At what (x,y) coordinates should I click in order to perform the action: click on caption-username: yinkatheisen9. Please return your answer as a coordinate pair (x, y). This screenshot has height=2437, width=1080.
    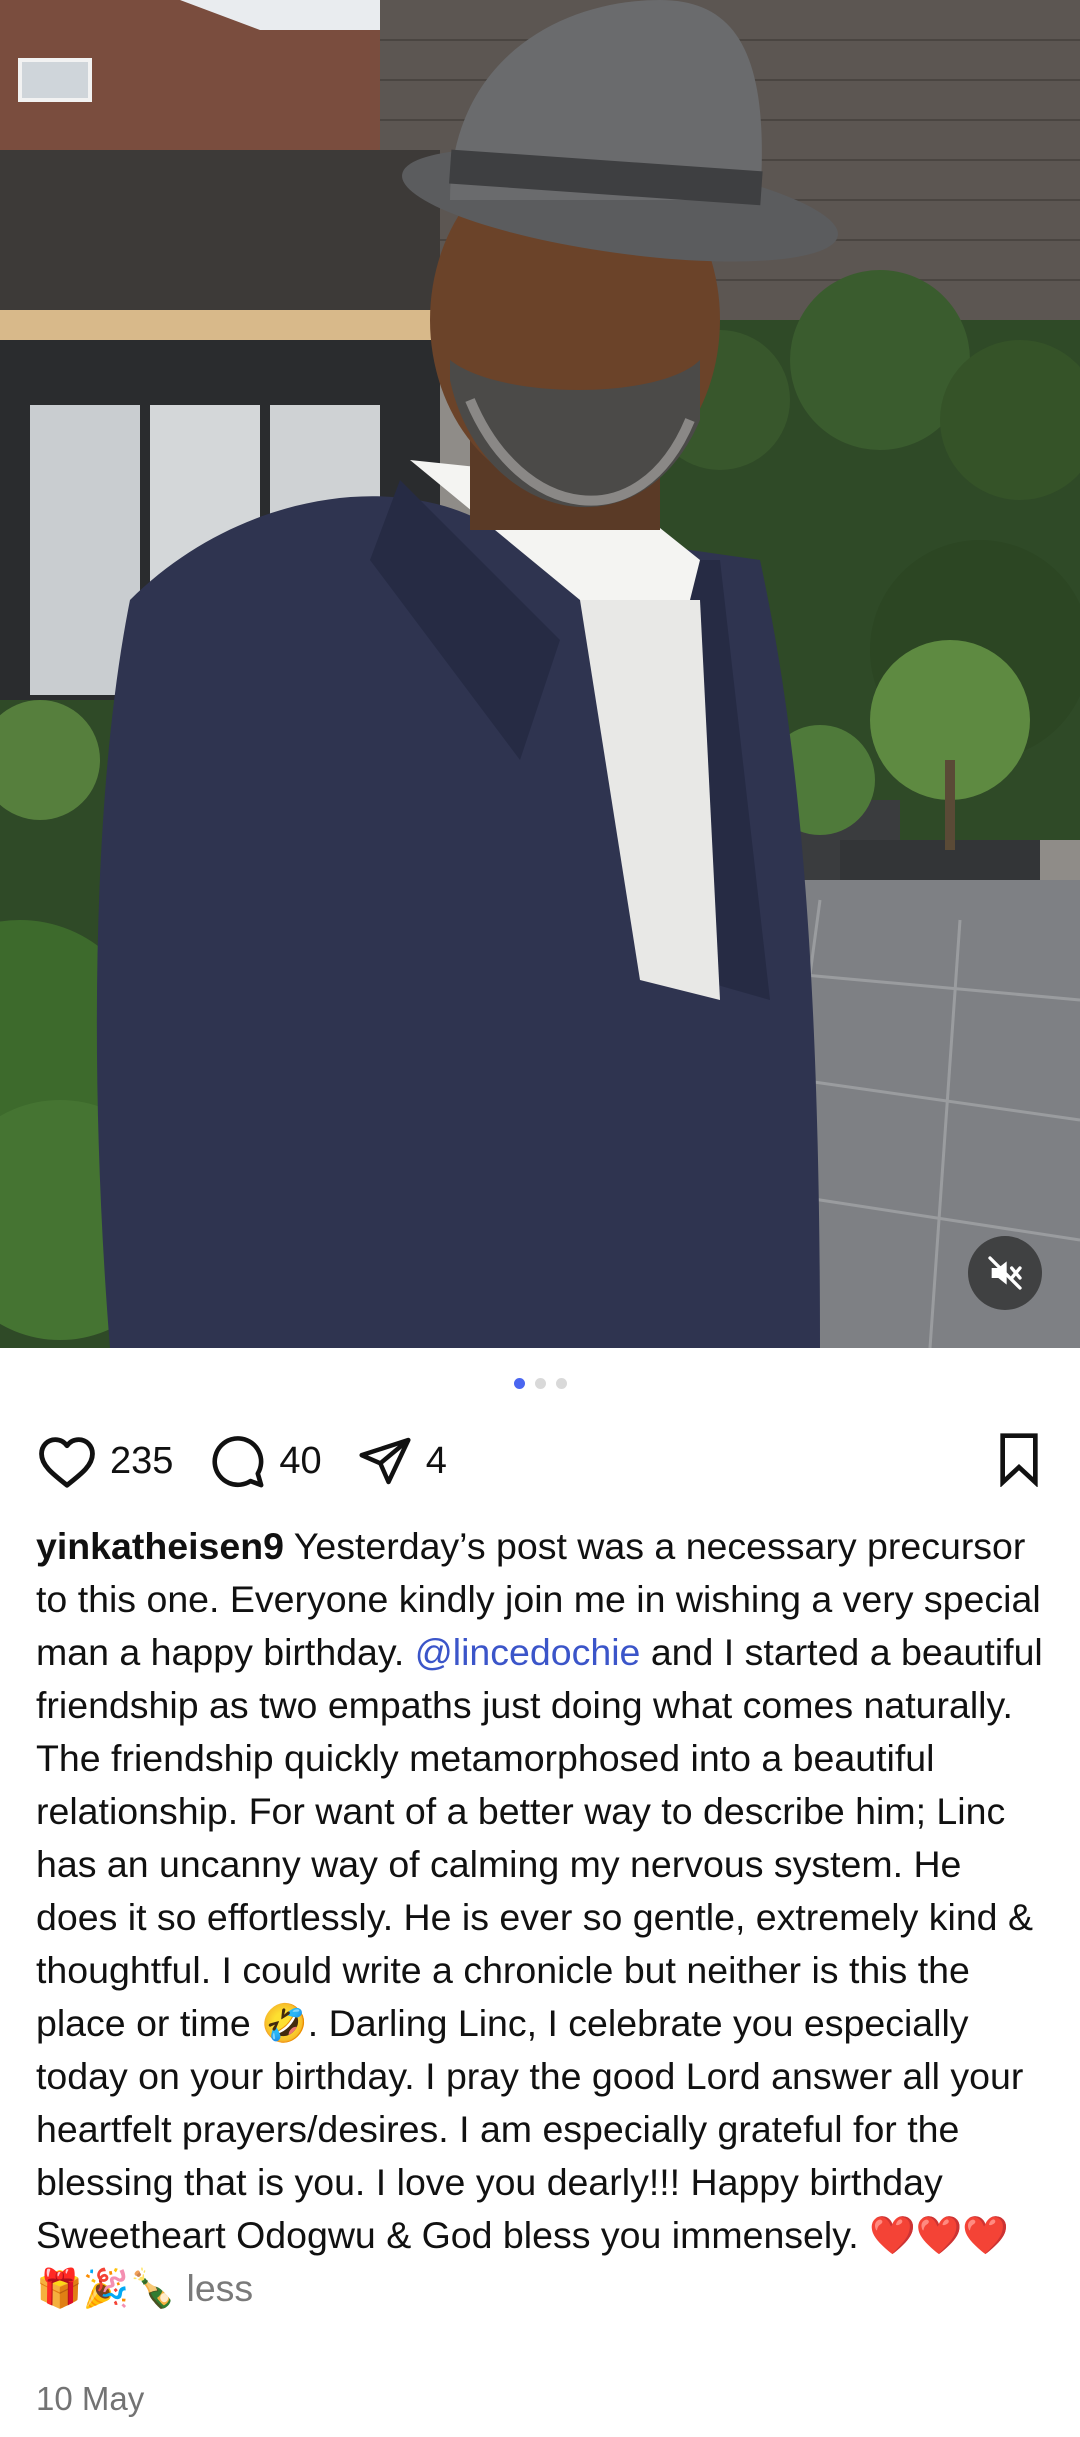
    Looking at the image, I should click on (160, 1546).